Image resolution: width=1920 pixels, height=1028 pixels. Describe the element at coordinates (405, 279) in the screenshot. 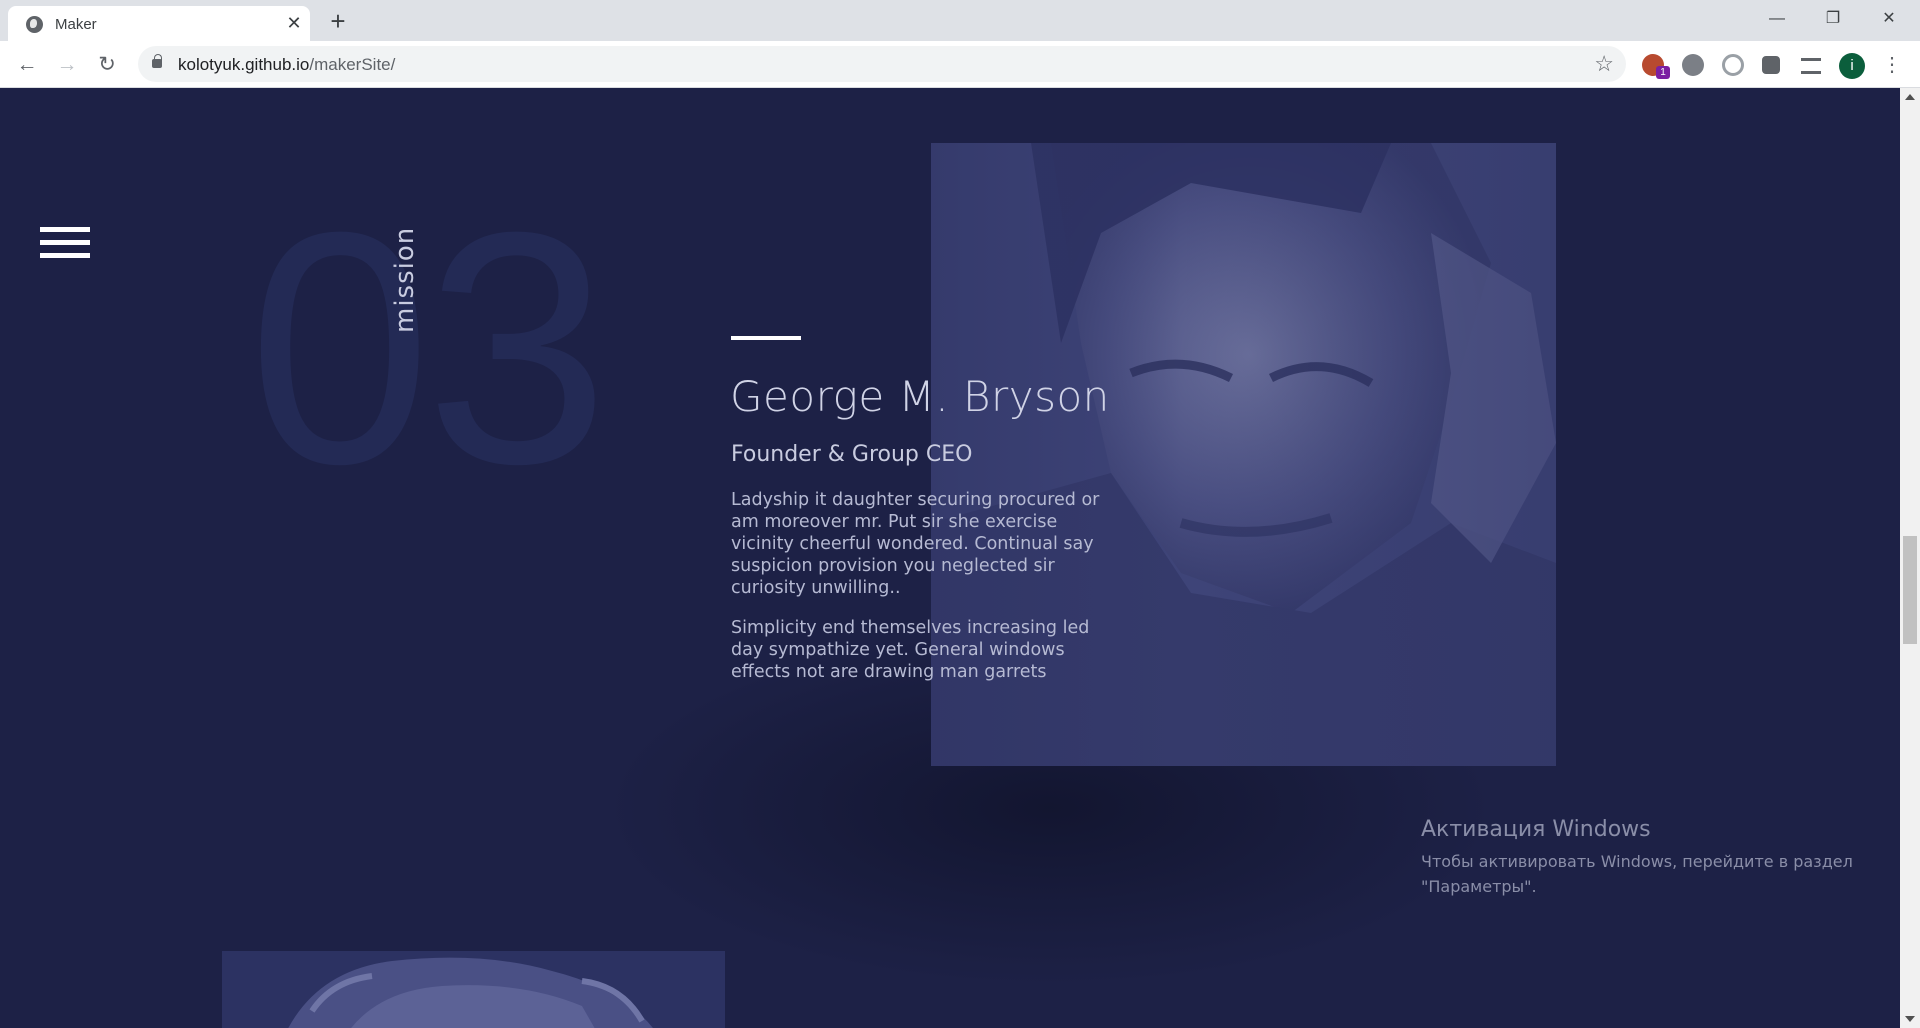

I see `section-label: mission` at that location.